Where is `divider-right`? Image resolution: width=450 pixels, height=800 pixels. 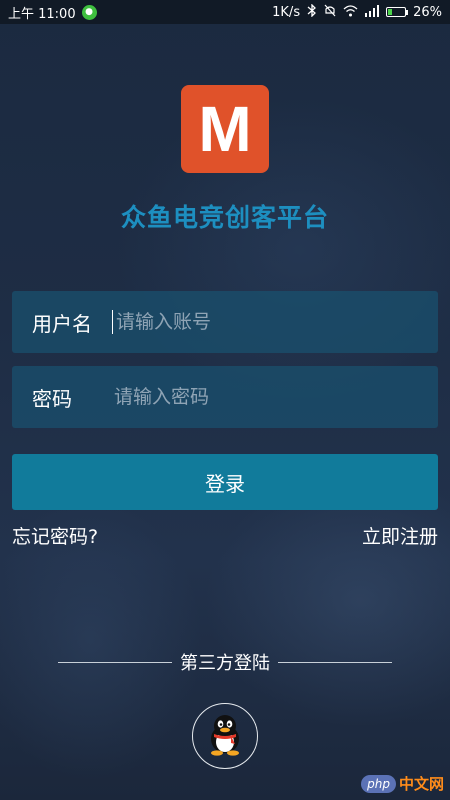
divider-right is located at coordinates (335, 662).